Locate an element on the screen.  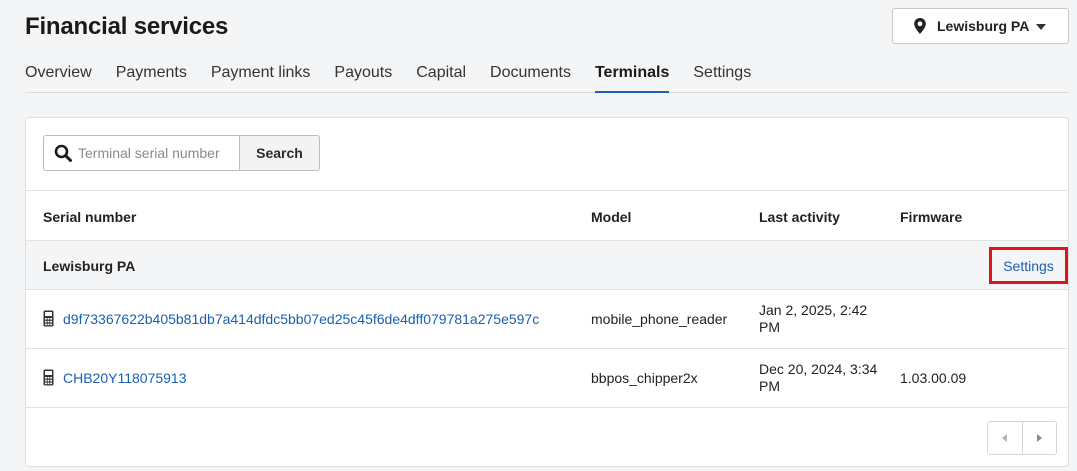
tab-documents: Documents is located at coordinates (530, 78).